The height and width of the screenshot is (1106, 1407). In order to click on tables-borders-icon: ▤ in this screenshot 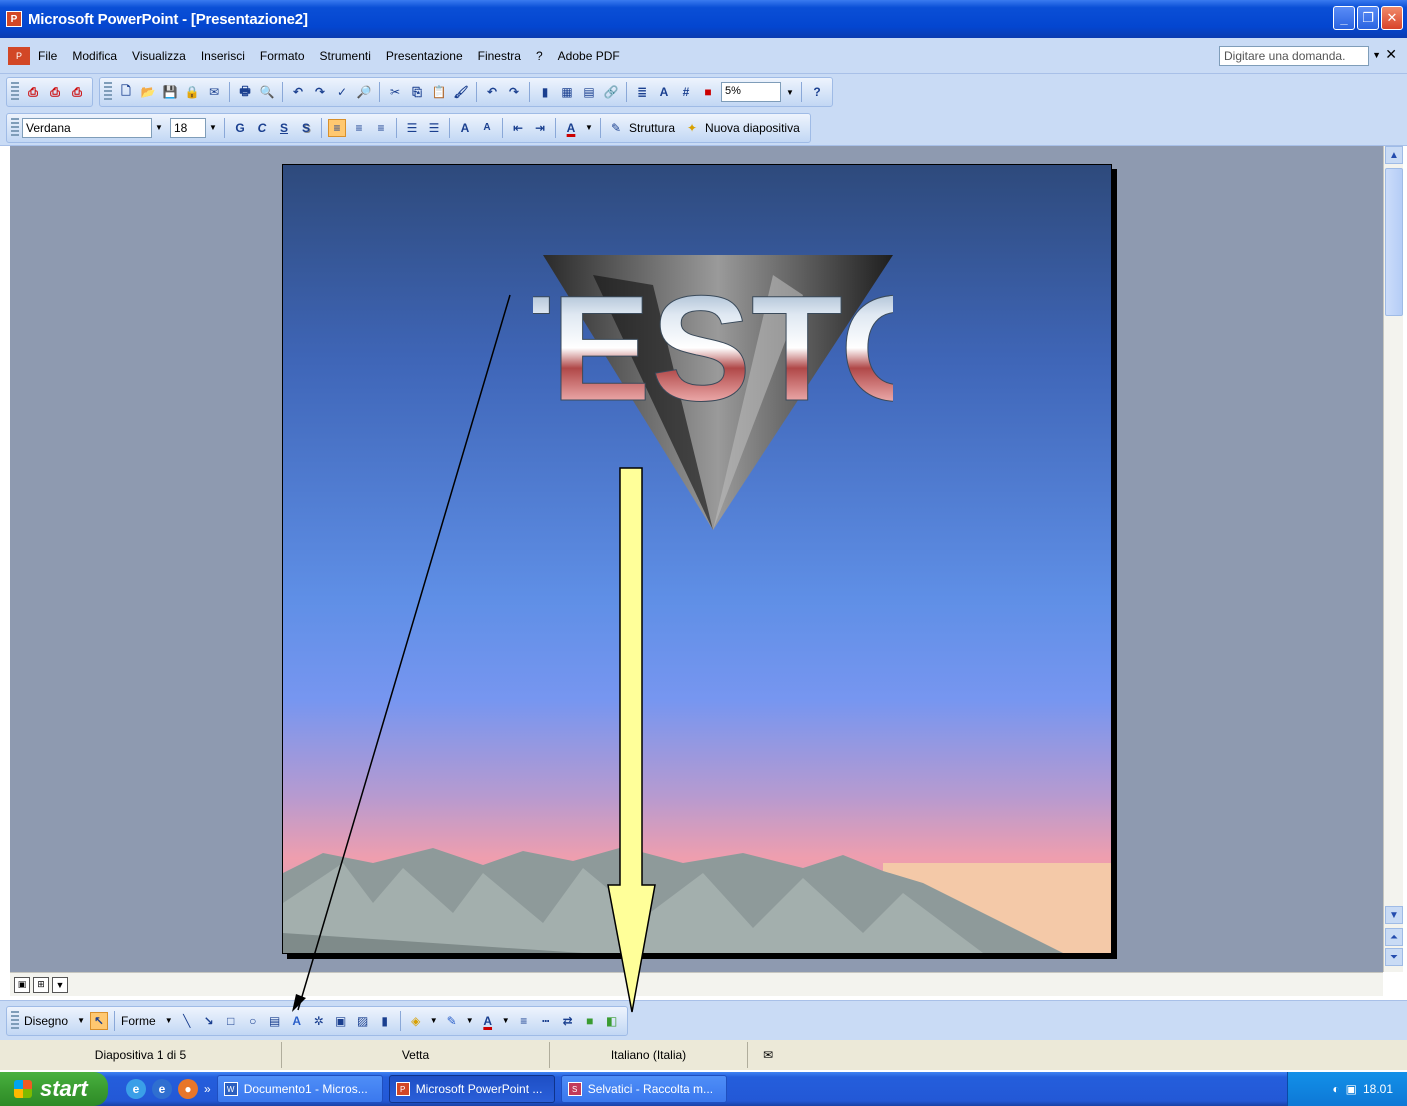, I will do `click(589, 92)`.